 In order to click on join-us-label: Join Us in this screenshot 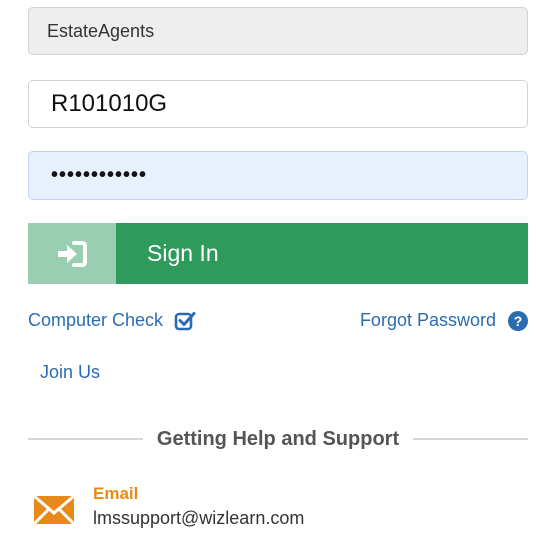, I will do `click(70, 372)`.